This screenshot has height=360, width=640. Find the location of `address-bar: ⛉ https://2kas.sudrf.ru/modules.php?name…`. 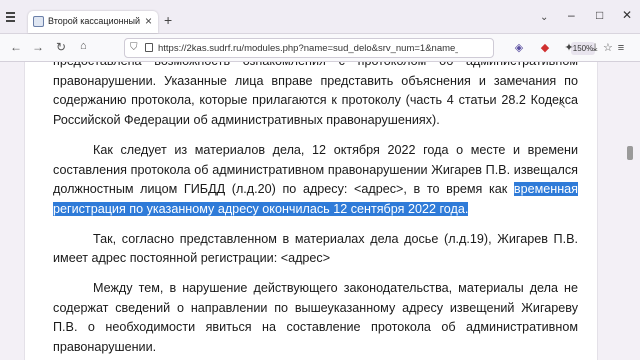

address-bar: ⛉ https://2kas.sudrf.ru/modules.php?name… is located at coordinates (368, 48).